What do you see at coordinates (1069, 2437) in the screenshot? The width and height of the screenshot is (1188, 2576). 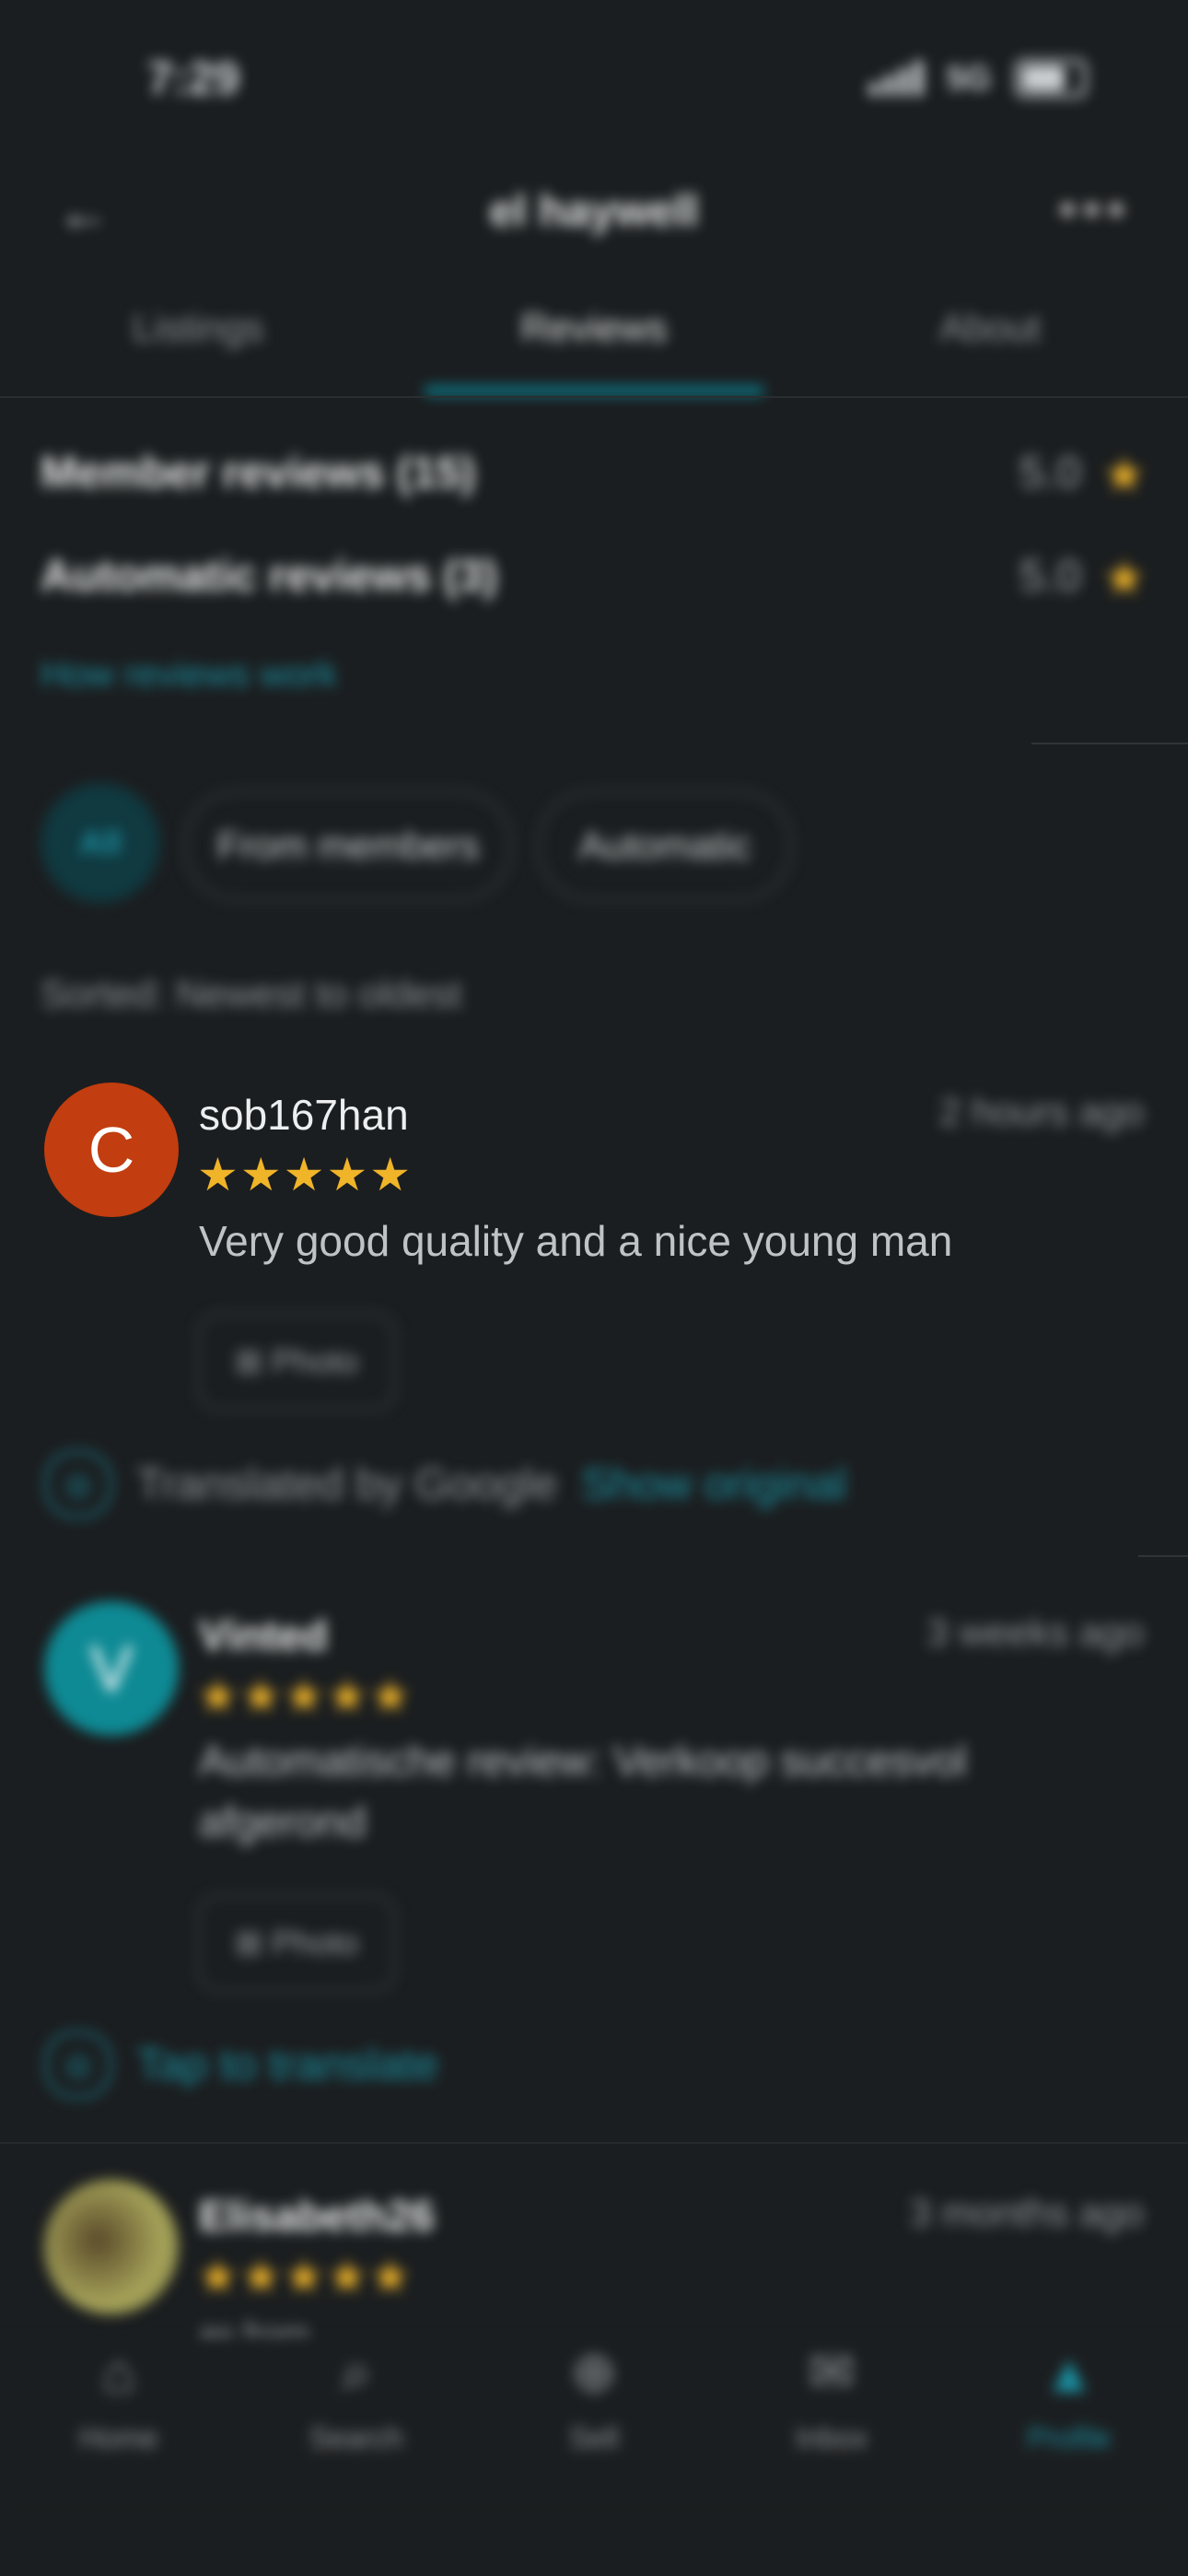 I see `nav-profile-label: Profile` at bounding box center [1069, 2437].